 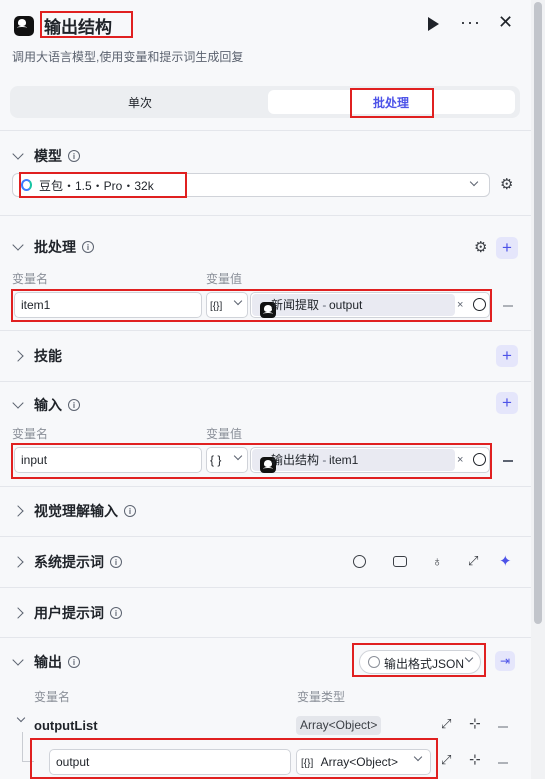 What do you see at coordinates (505, 661) in the screenshot?
I see `import-output-icon: ⇥` at bounding box center [505, 661].